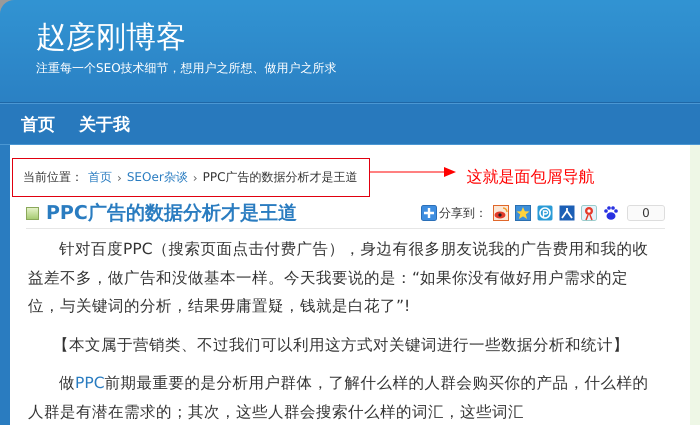 The height and width of the screenshot is (425, 700). Describe the element at coordinates (611, 213) in the screenshot. I see `paw-icon` at that location.